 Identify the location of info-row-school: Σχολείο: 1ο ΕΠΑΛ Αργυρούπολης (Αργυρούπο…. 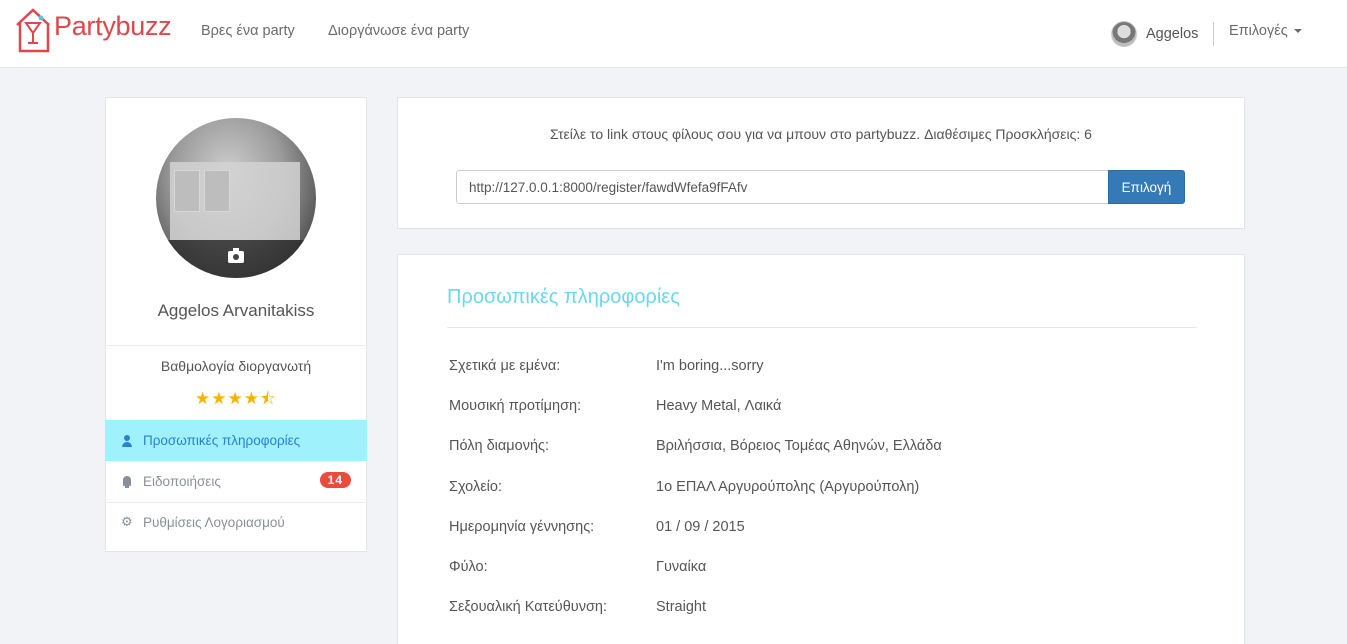
(684, 487).